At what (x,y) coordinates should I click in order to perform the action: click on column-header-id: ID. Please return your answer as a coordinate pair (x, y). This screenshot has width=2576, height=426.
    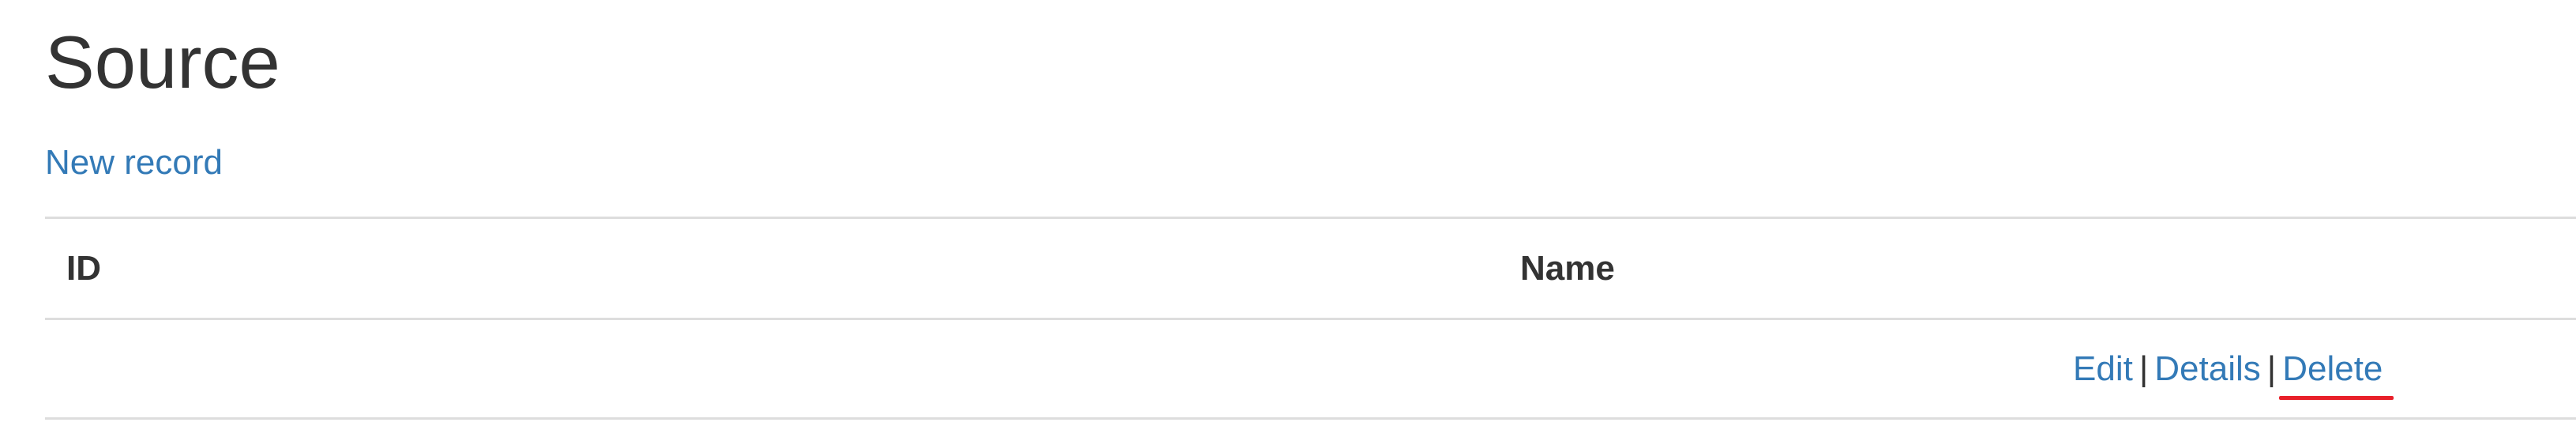
    Looking at the image, I should click on (83, 268).